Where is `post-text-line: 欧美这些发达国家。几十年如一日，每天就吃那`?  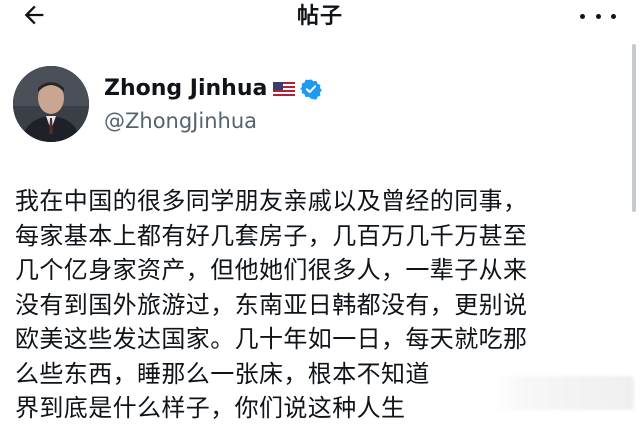 post-text-line: 欧美这些发达国家。几十年如一日，每天就吃那 is located at coordinates (271, 339).